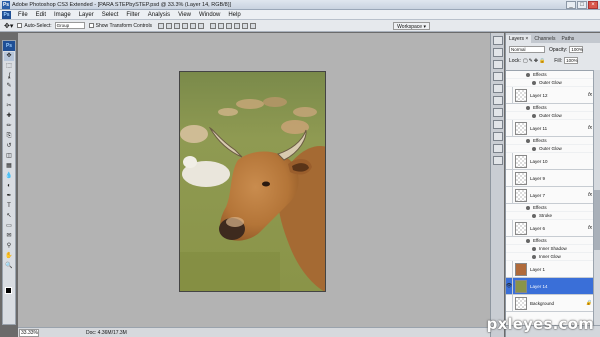 This screenshot has height=337, width=600. What do you see at coordinates (177, 25) in the screenshot?
I see `align-bottom-icon` at bounding box center [177, 25].